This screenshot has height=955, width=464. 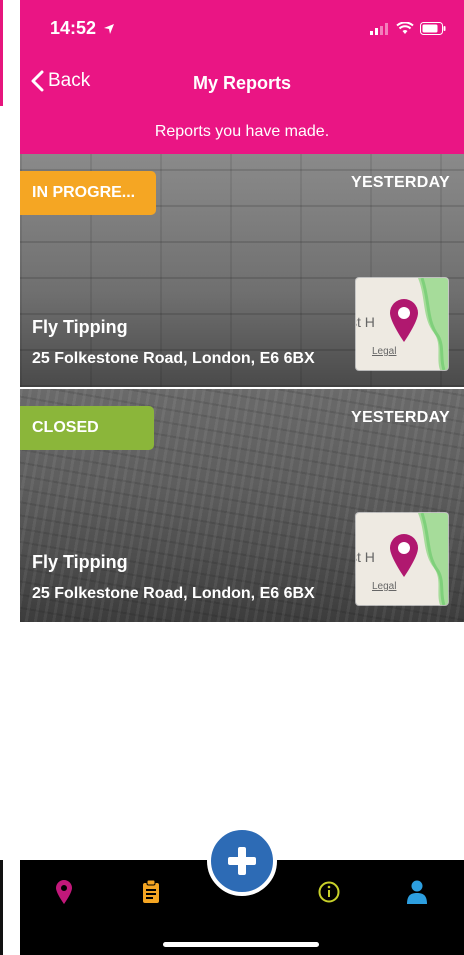 I want to click on signal-icon, so click(x=379, y=28).